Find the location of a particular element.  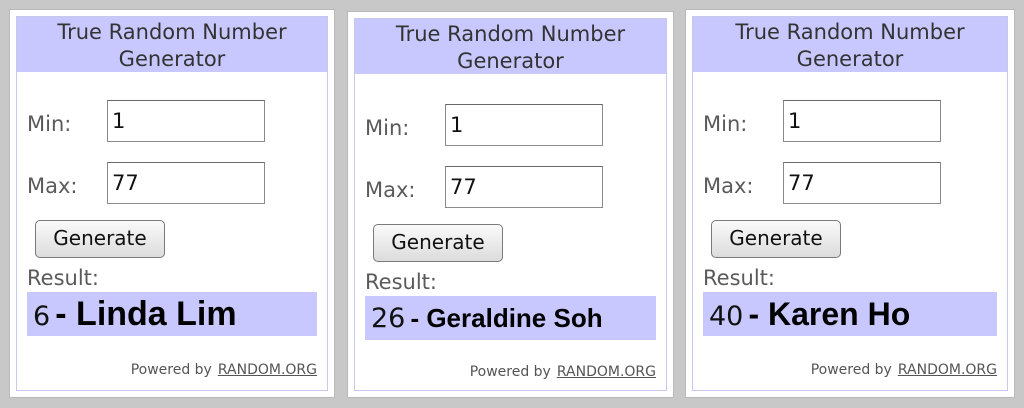

result-display: 26 - Geraldine Soh is located at coordinates (510, 318).